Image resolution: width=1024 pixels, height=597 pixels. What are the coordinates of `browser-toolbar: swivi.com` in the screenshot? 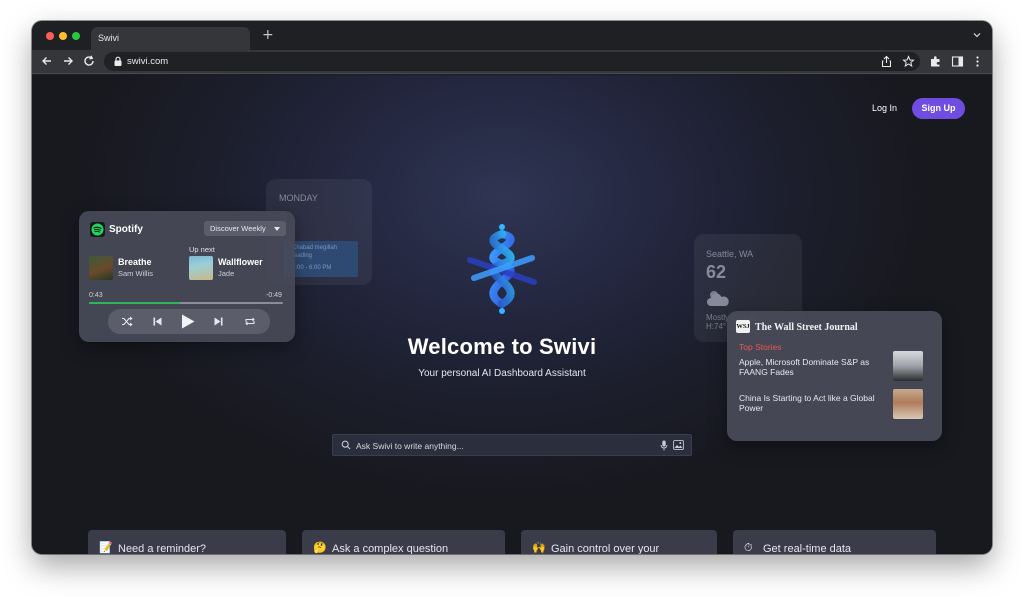 It's located at (512, 62).